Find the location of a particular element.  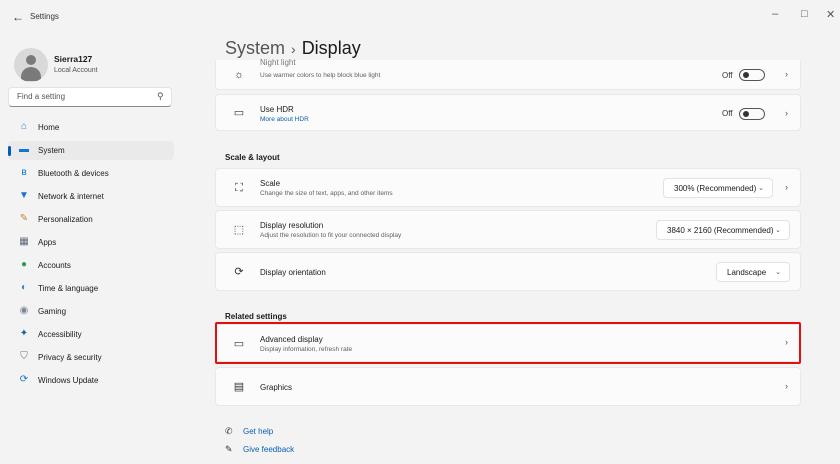

brush-icon: ✎ is located at coordinates (24, 218).